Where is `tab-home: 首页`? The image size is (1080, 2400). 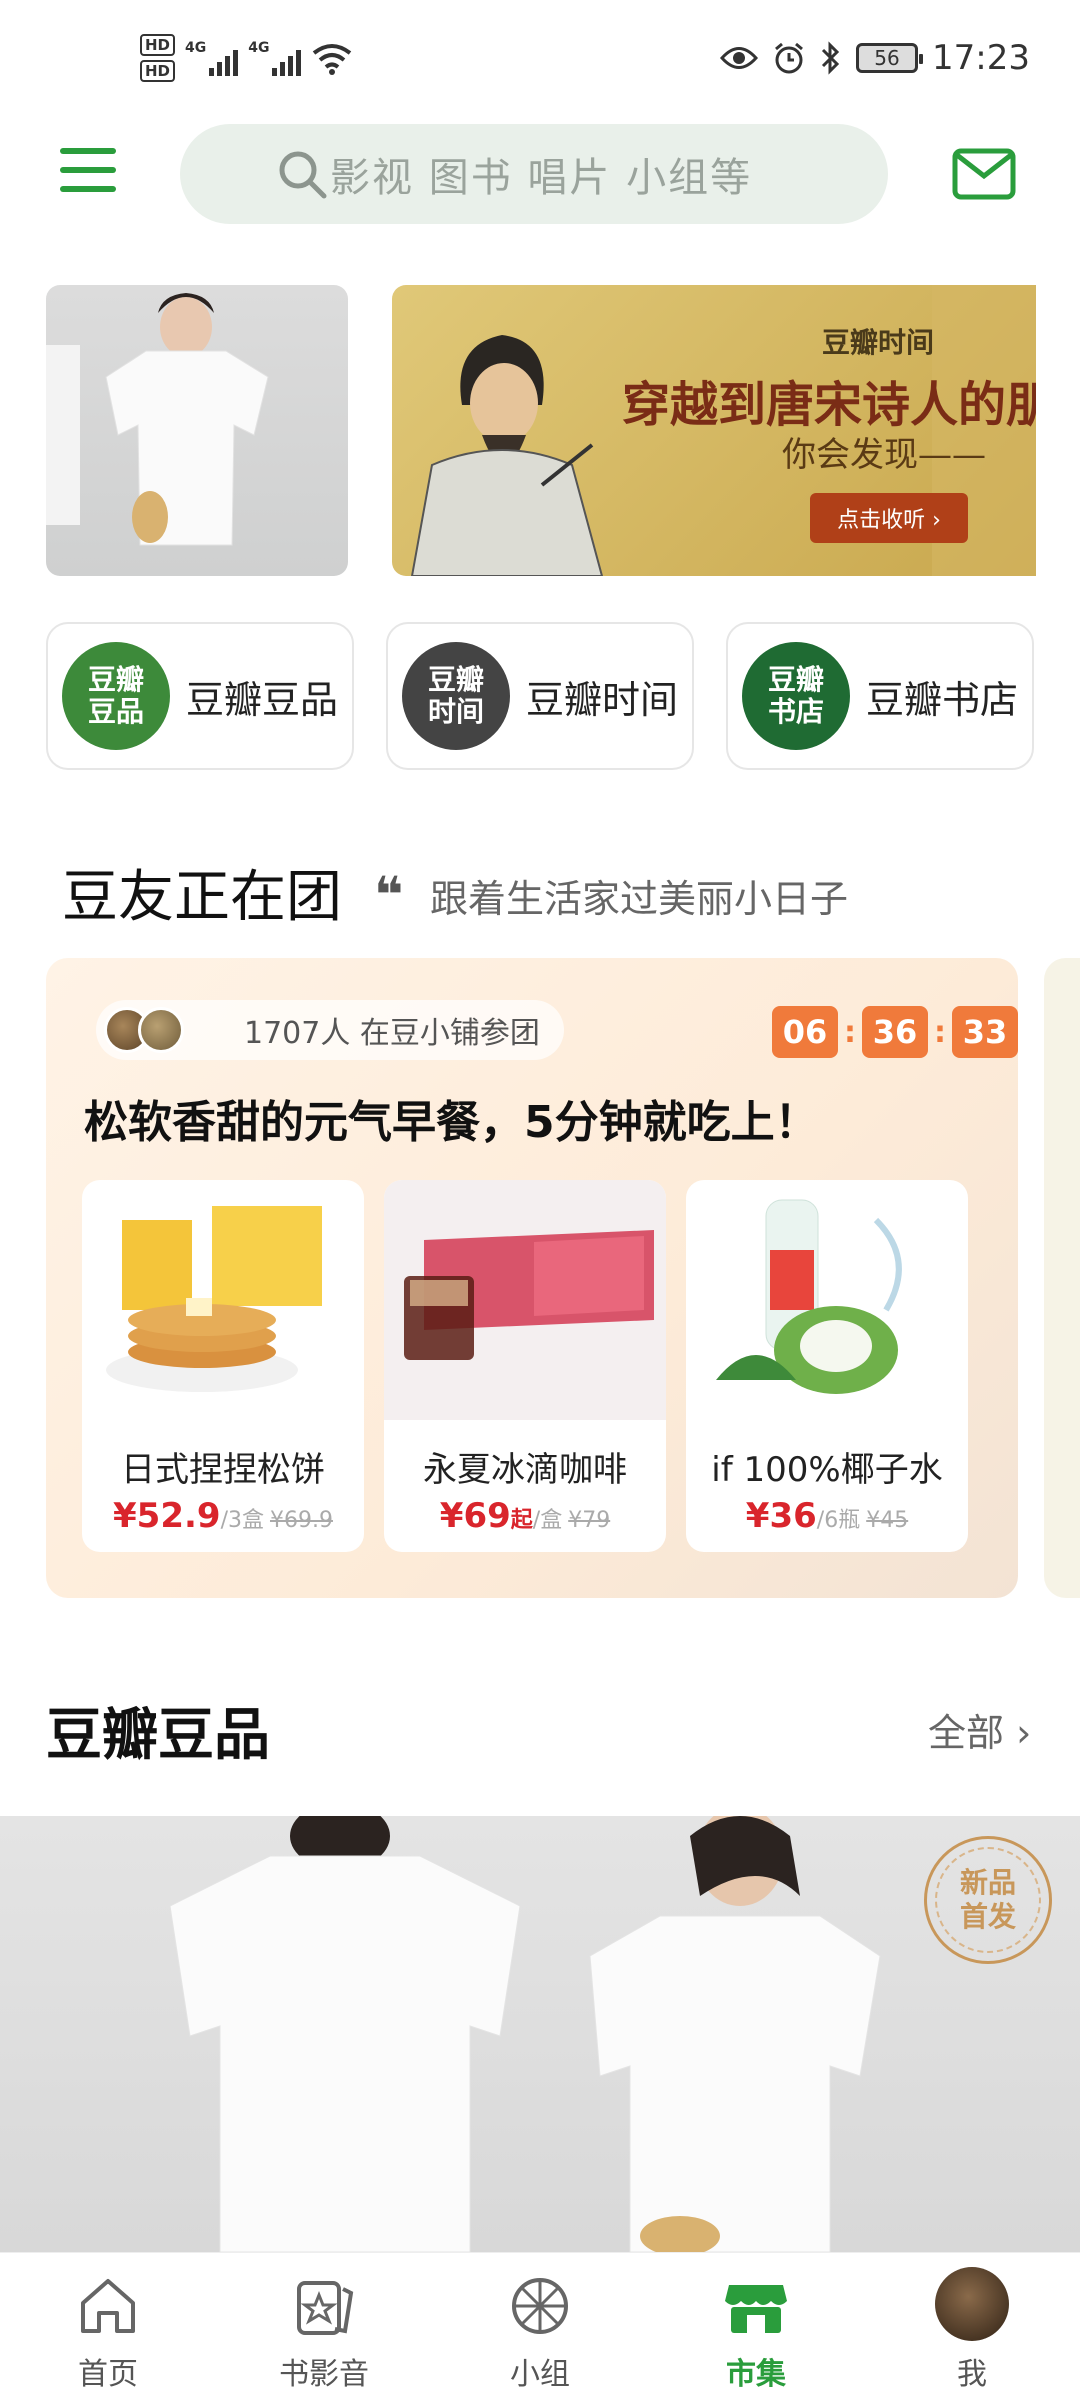
tab-home: 首页 is located at coordinates (108, 2326).